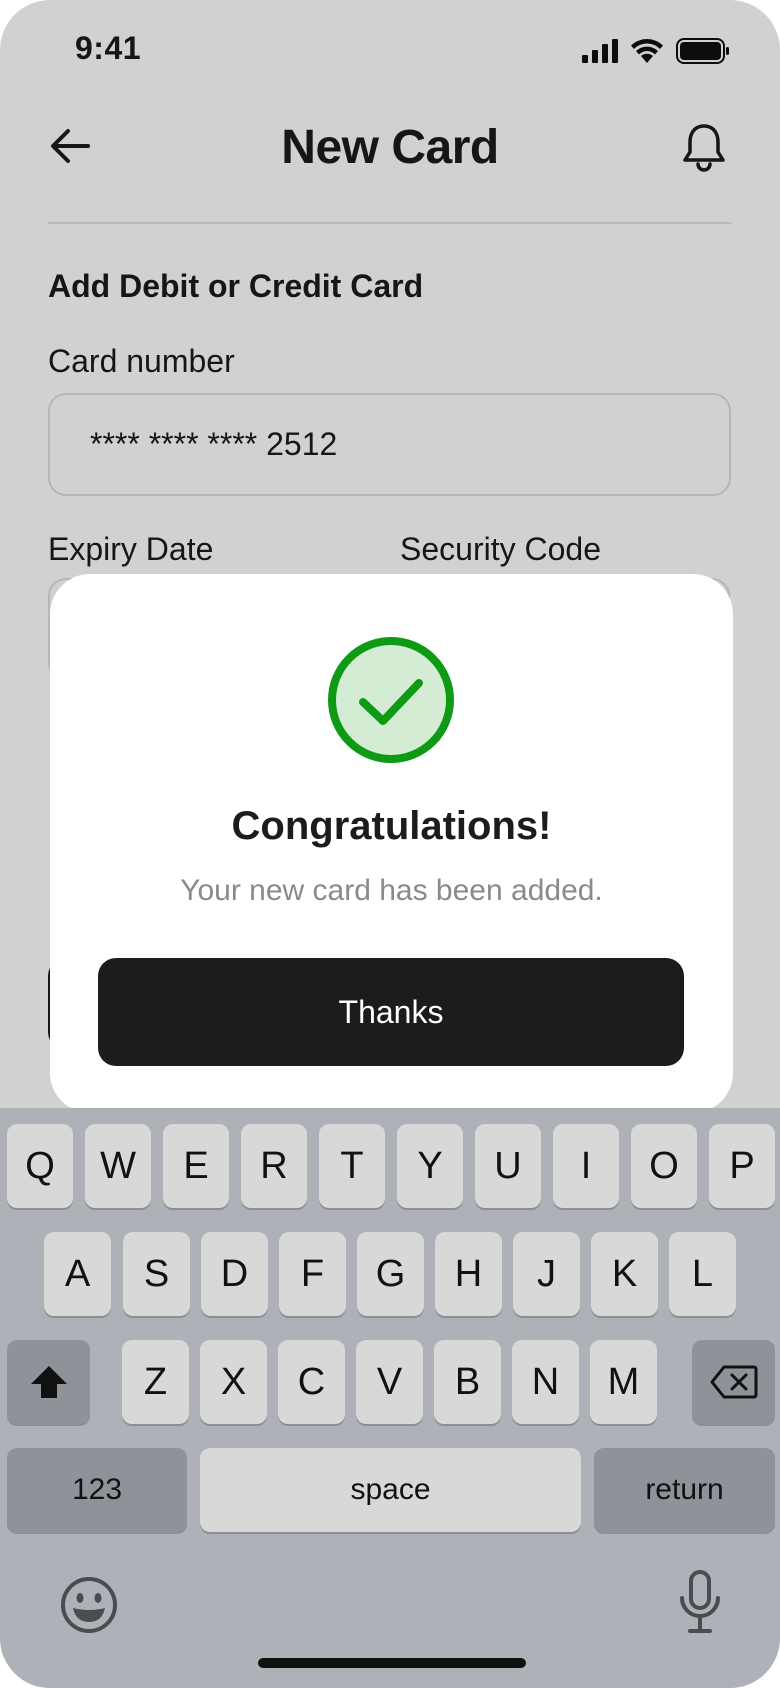 The width and height of the screenshot is (780, 1688). What do you see at coordinates (97, 1490) in the screenshot?
I see `numbers-key: 123` at bounding box center [97, 1490].